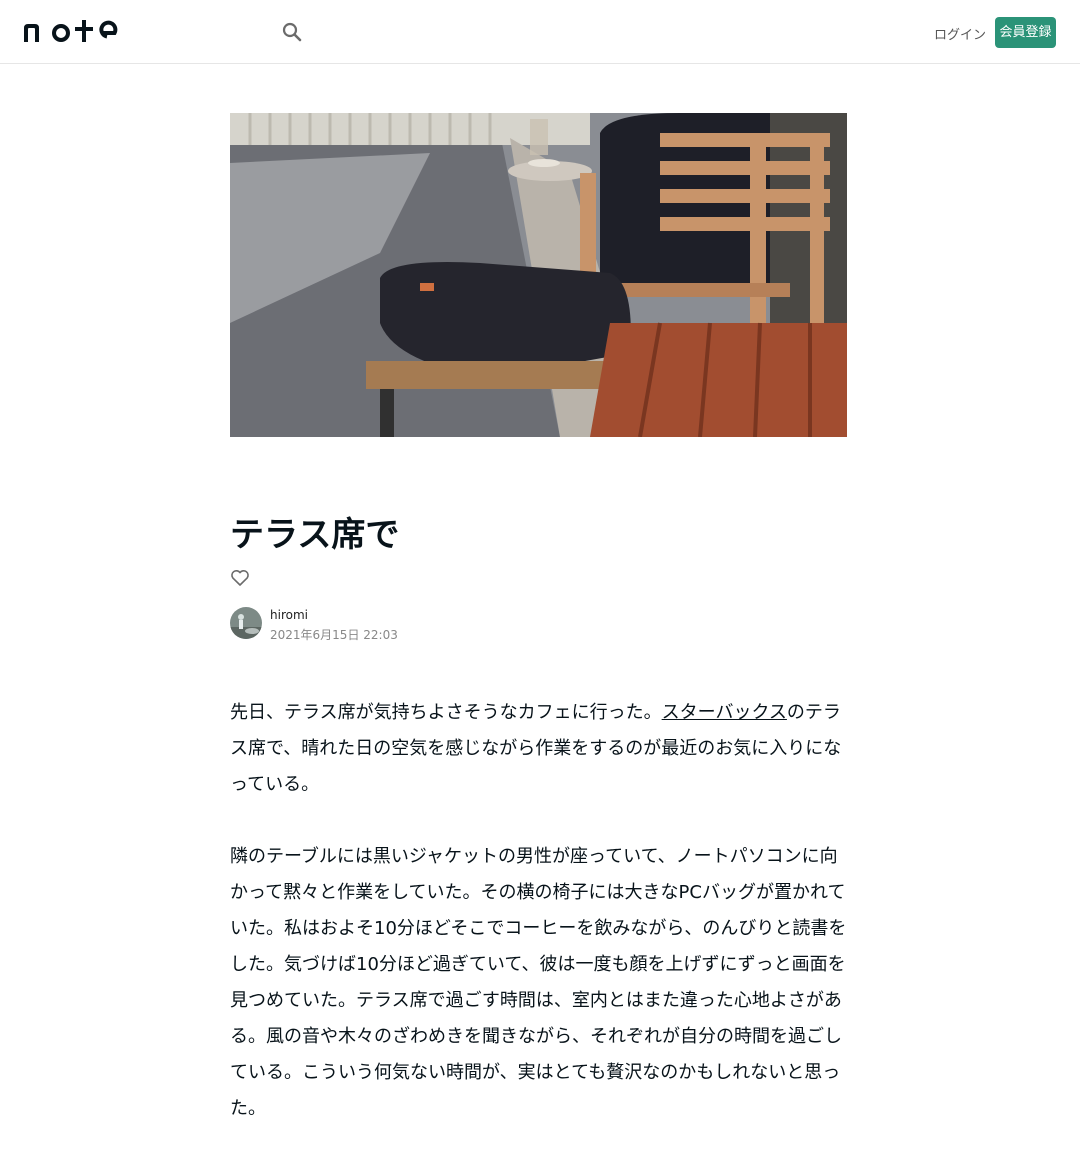 The height and width of the screenshot is (1163, 1080). Describe the element at coordinates (289, 615) in the screenshot. I see `author-name: hiromi` at that location.